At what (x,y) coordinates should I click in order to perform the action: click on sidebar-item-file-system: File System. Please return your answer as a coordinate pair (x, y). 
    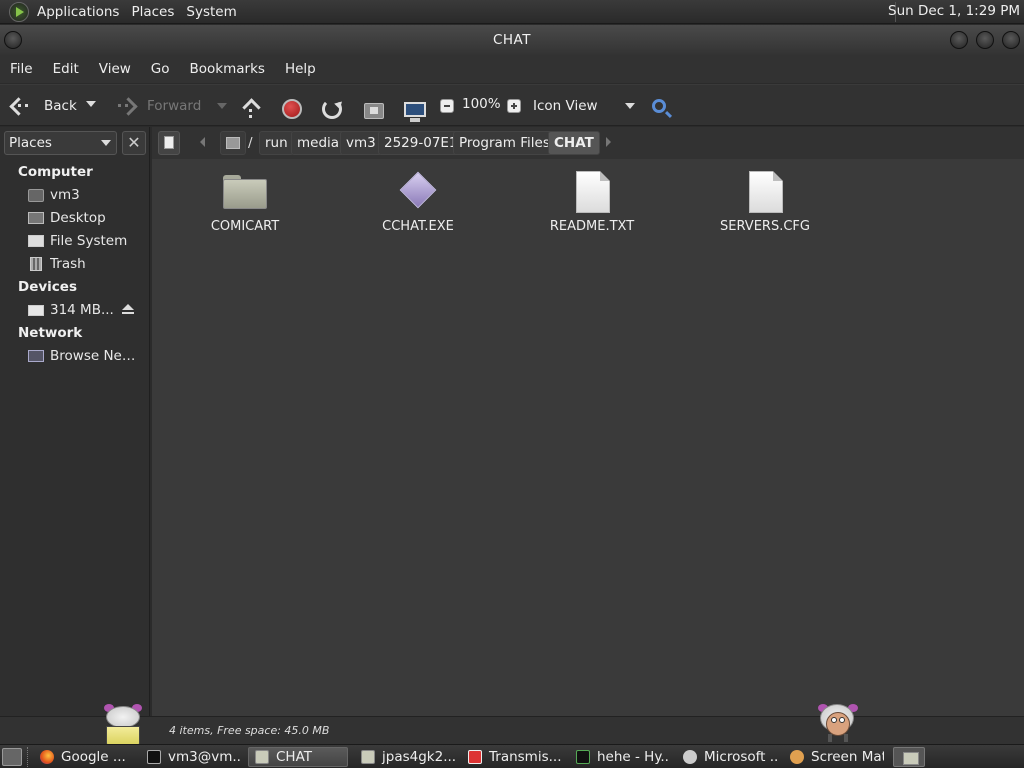
    Looking at the image, I should click on (84, 241).